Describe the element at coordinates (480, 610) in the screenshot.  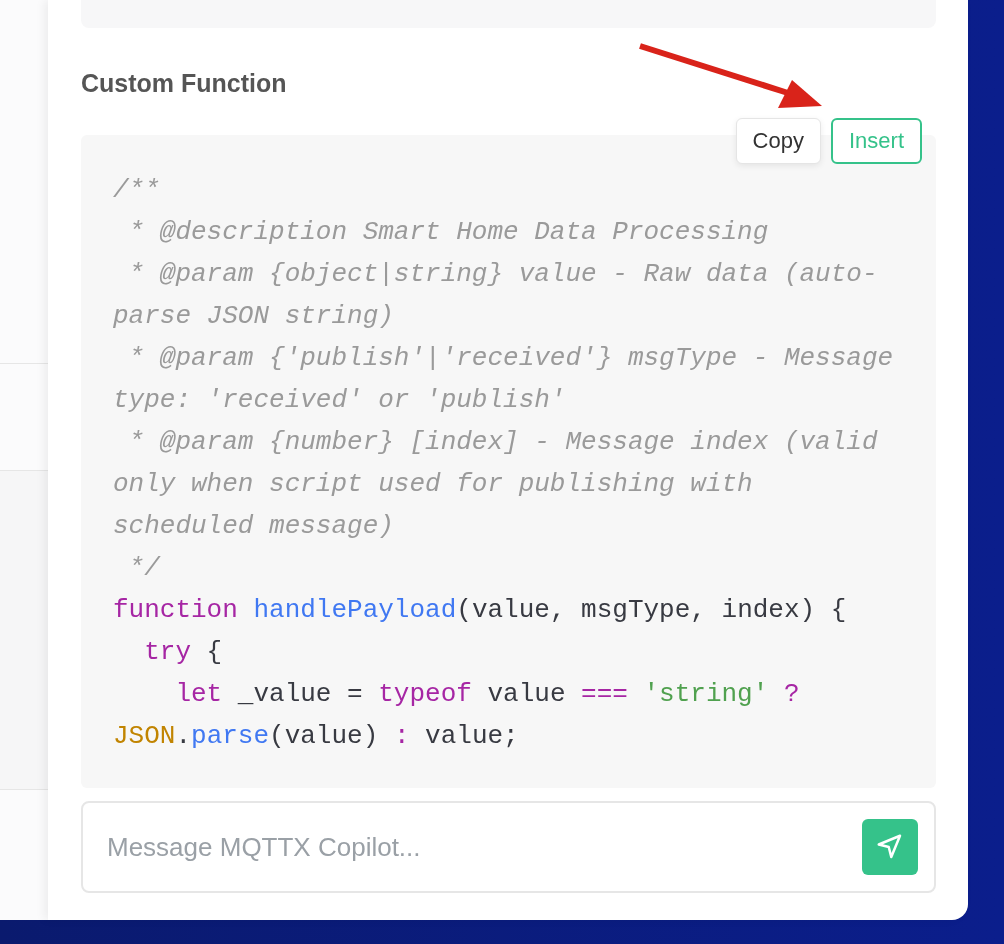
I see `code-line: function handlePayload(value, msgType, index) {` at that location.